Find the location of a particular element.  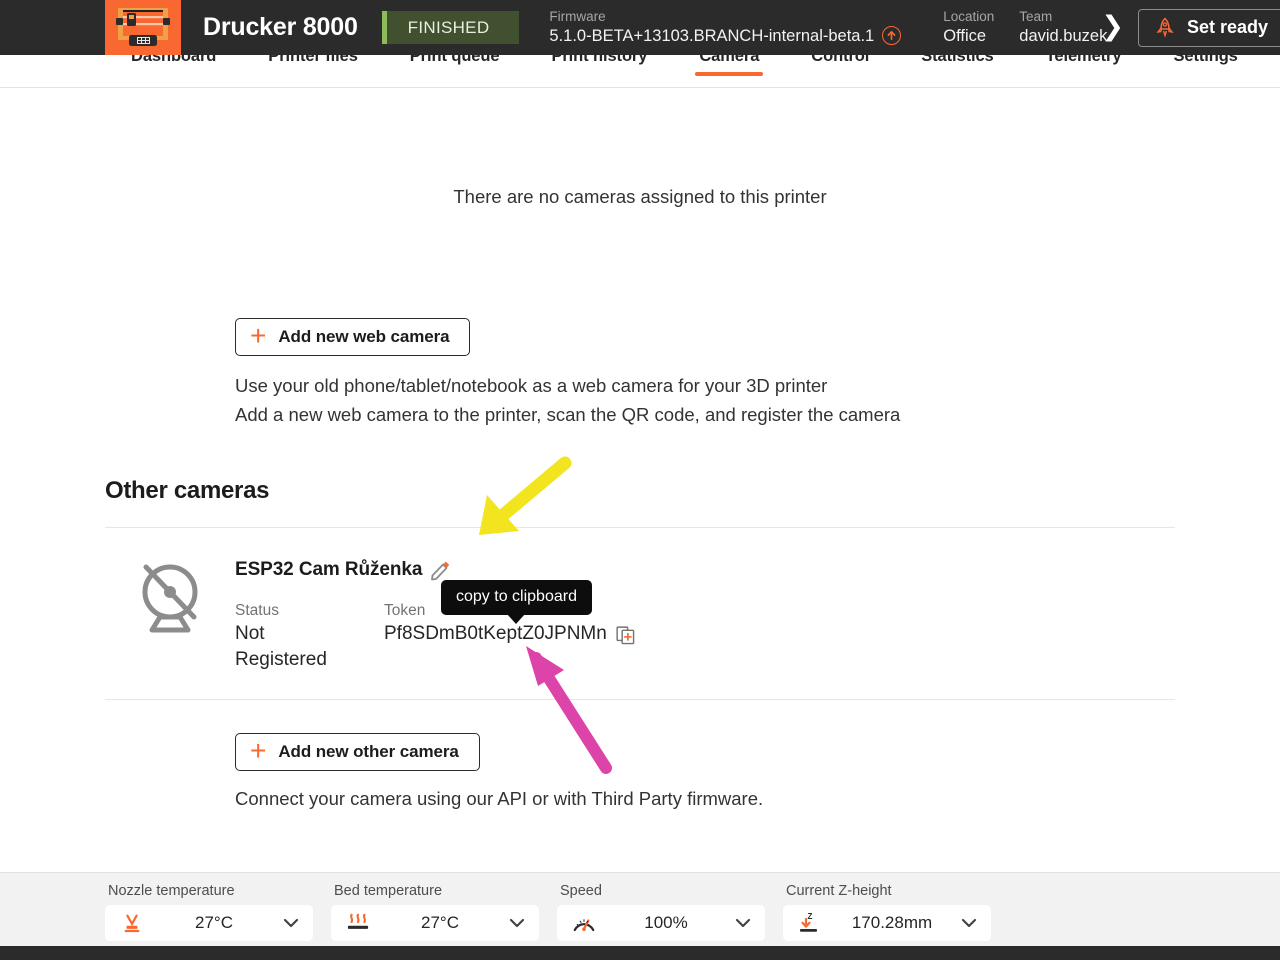

printer-logo is located at coordinates (143, 27).